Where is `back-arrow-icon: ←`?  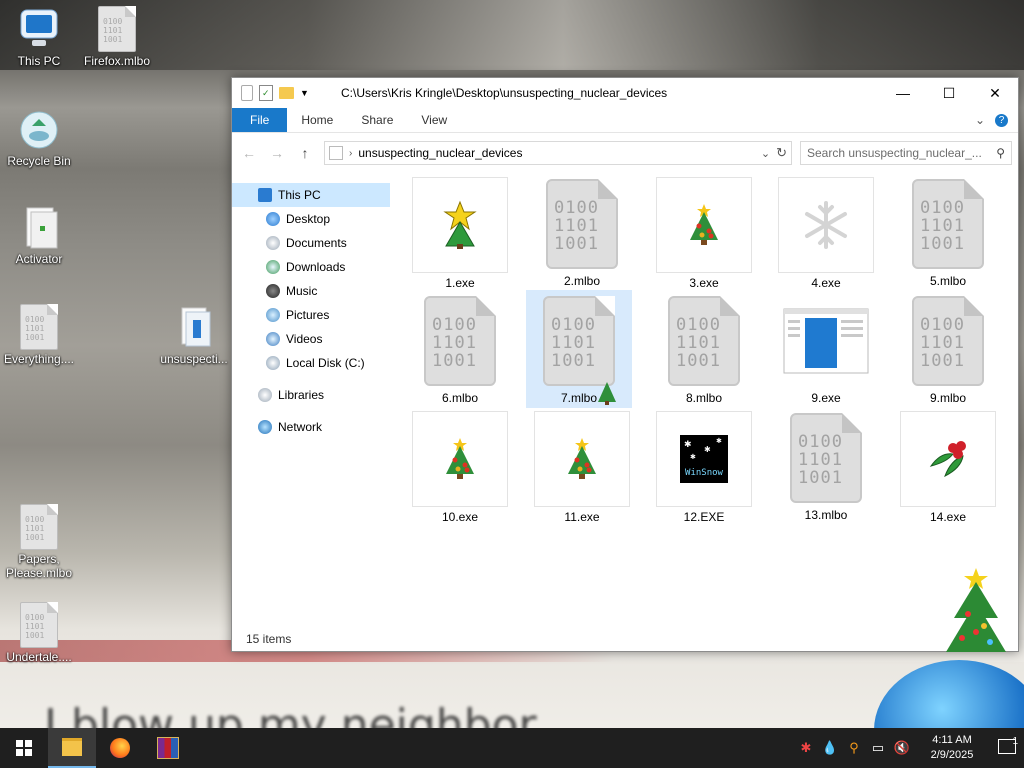
back-arrow-icon: ← is located at coordinates (249, 153).